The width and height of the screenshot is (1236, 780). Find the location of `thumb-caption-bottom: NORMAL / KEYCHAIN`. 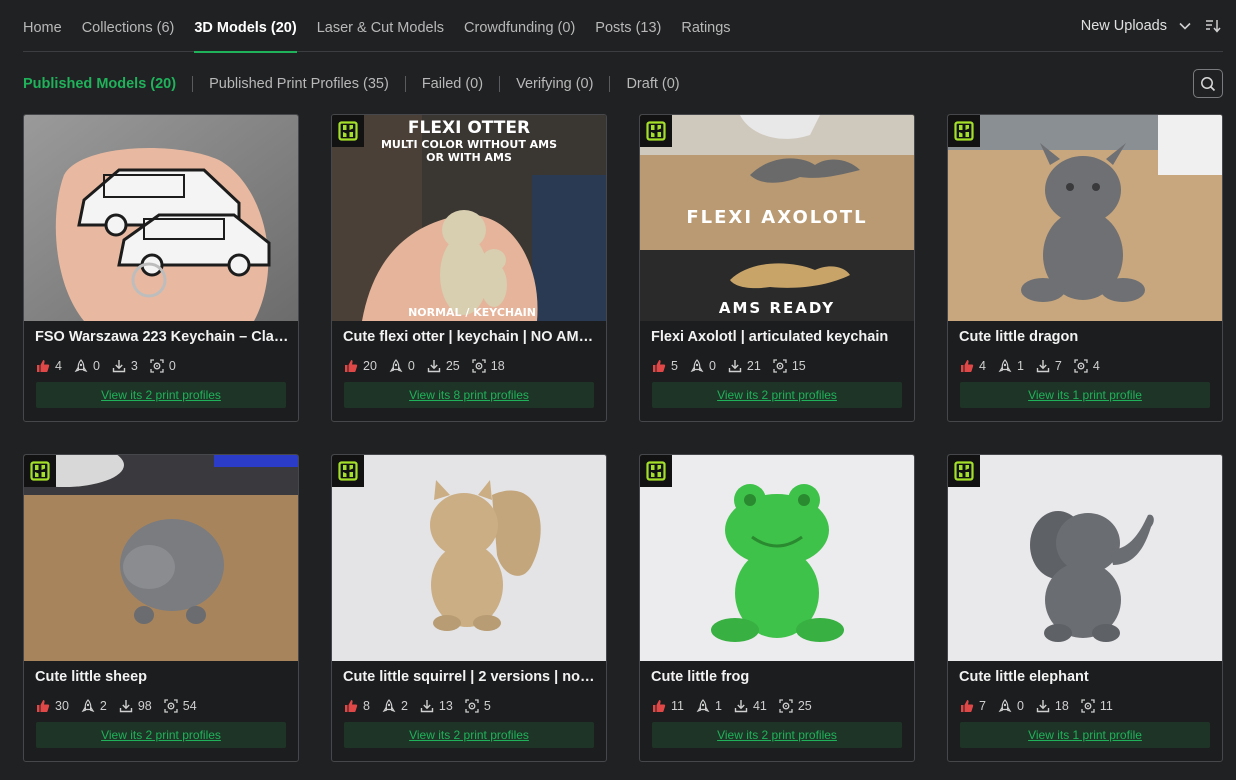

thumb-caption-bottom: NORMAL / KEYCHAIN is located at coordinates (472, 312).